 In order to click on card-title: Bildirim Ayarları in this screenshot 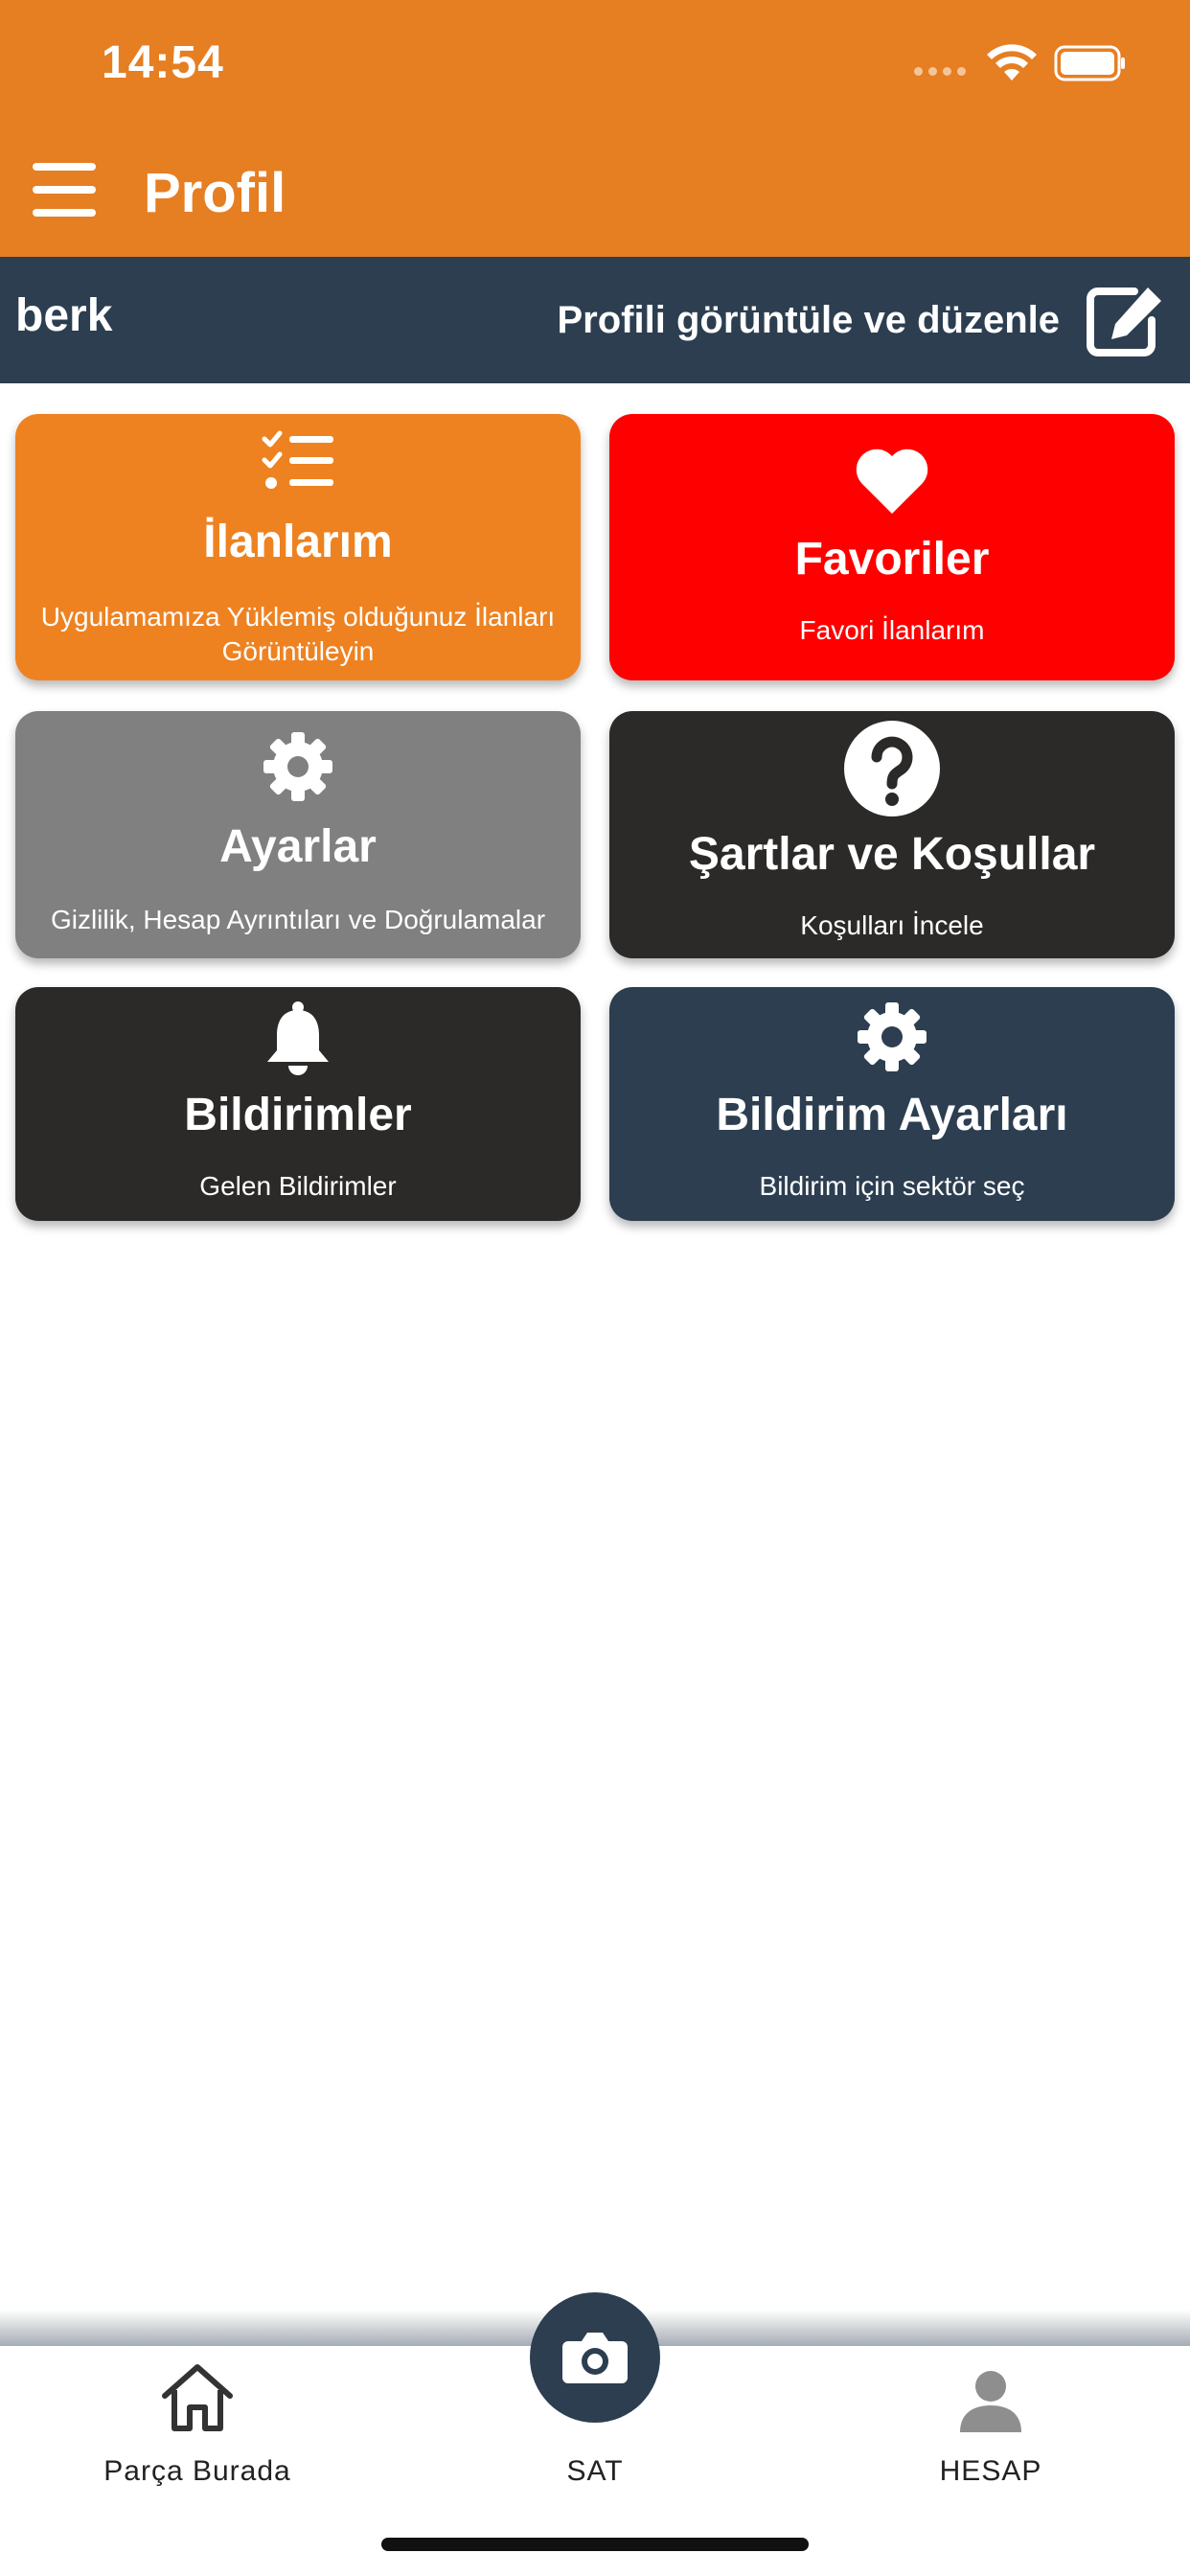, I will do `click(892, 1115)`.